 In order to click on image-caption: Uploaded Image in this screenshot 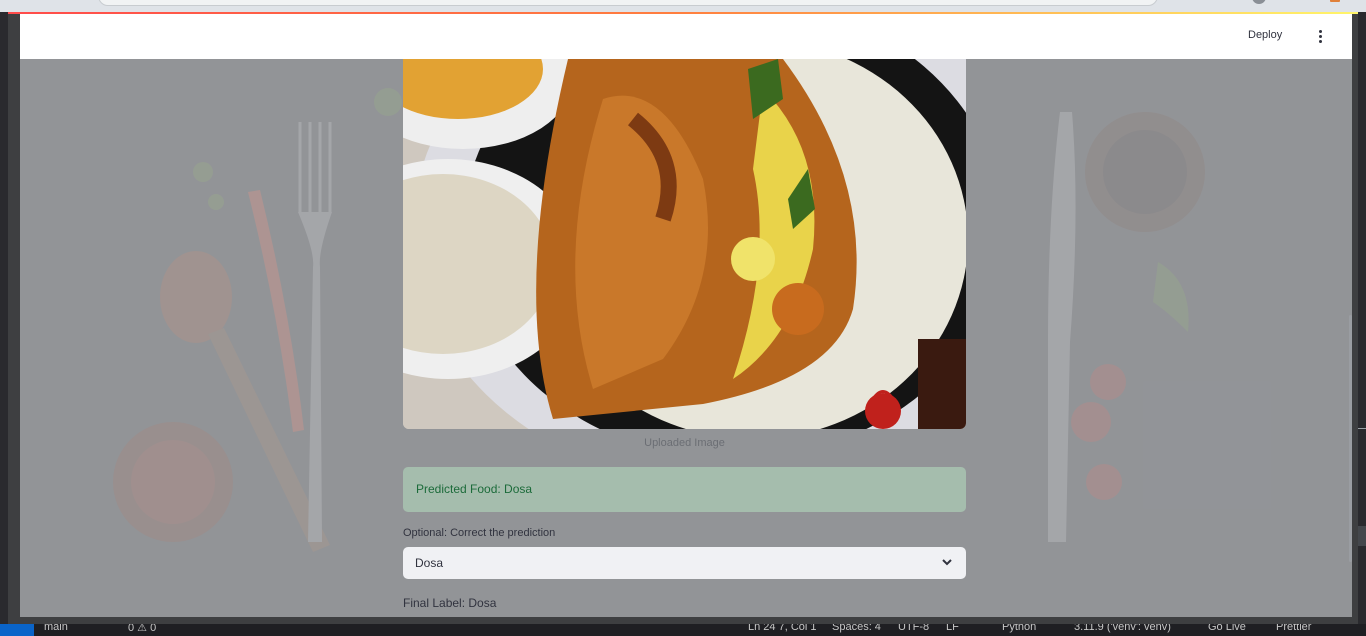, I will do `click(684, 443)`.